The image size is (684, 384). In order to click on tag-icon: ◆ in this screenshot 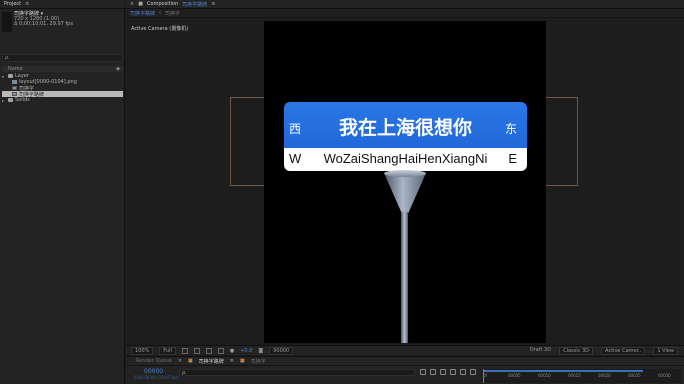, I will do `click(118, 69)`.